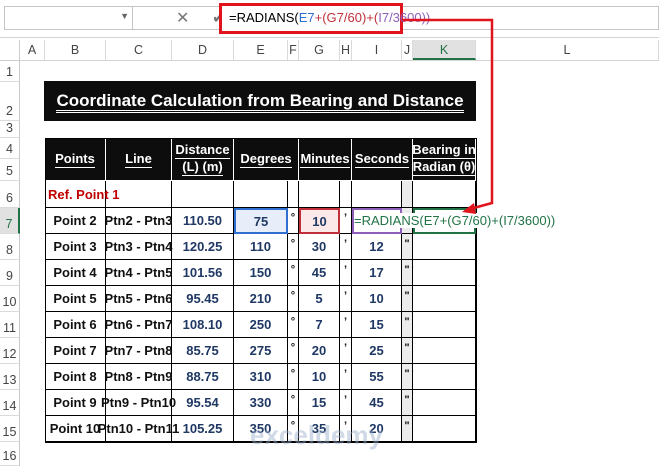  What do you see at coordinates (448, 116) in the screenshot?
I see `red-arrow-annotation` at bounding box center [448, 116].